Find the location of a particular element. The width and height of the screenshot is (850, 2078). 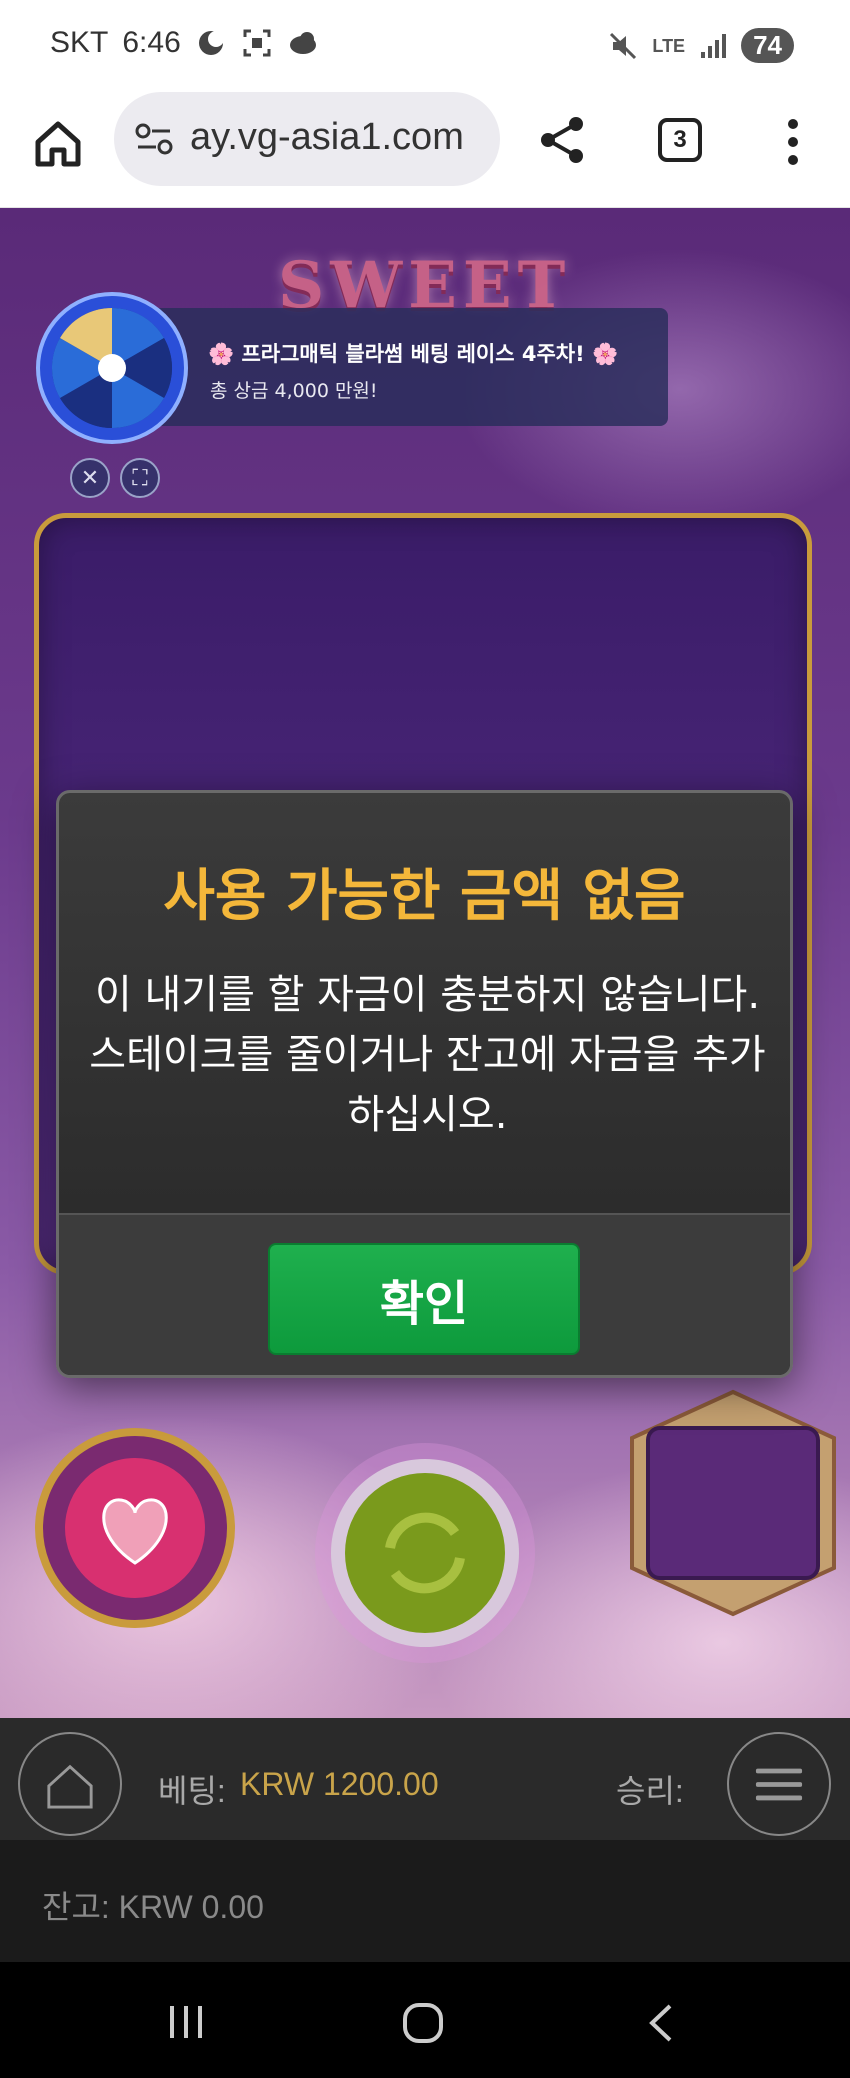

moon-icon is located at coordinates (211, 43).